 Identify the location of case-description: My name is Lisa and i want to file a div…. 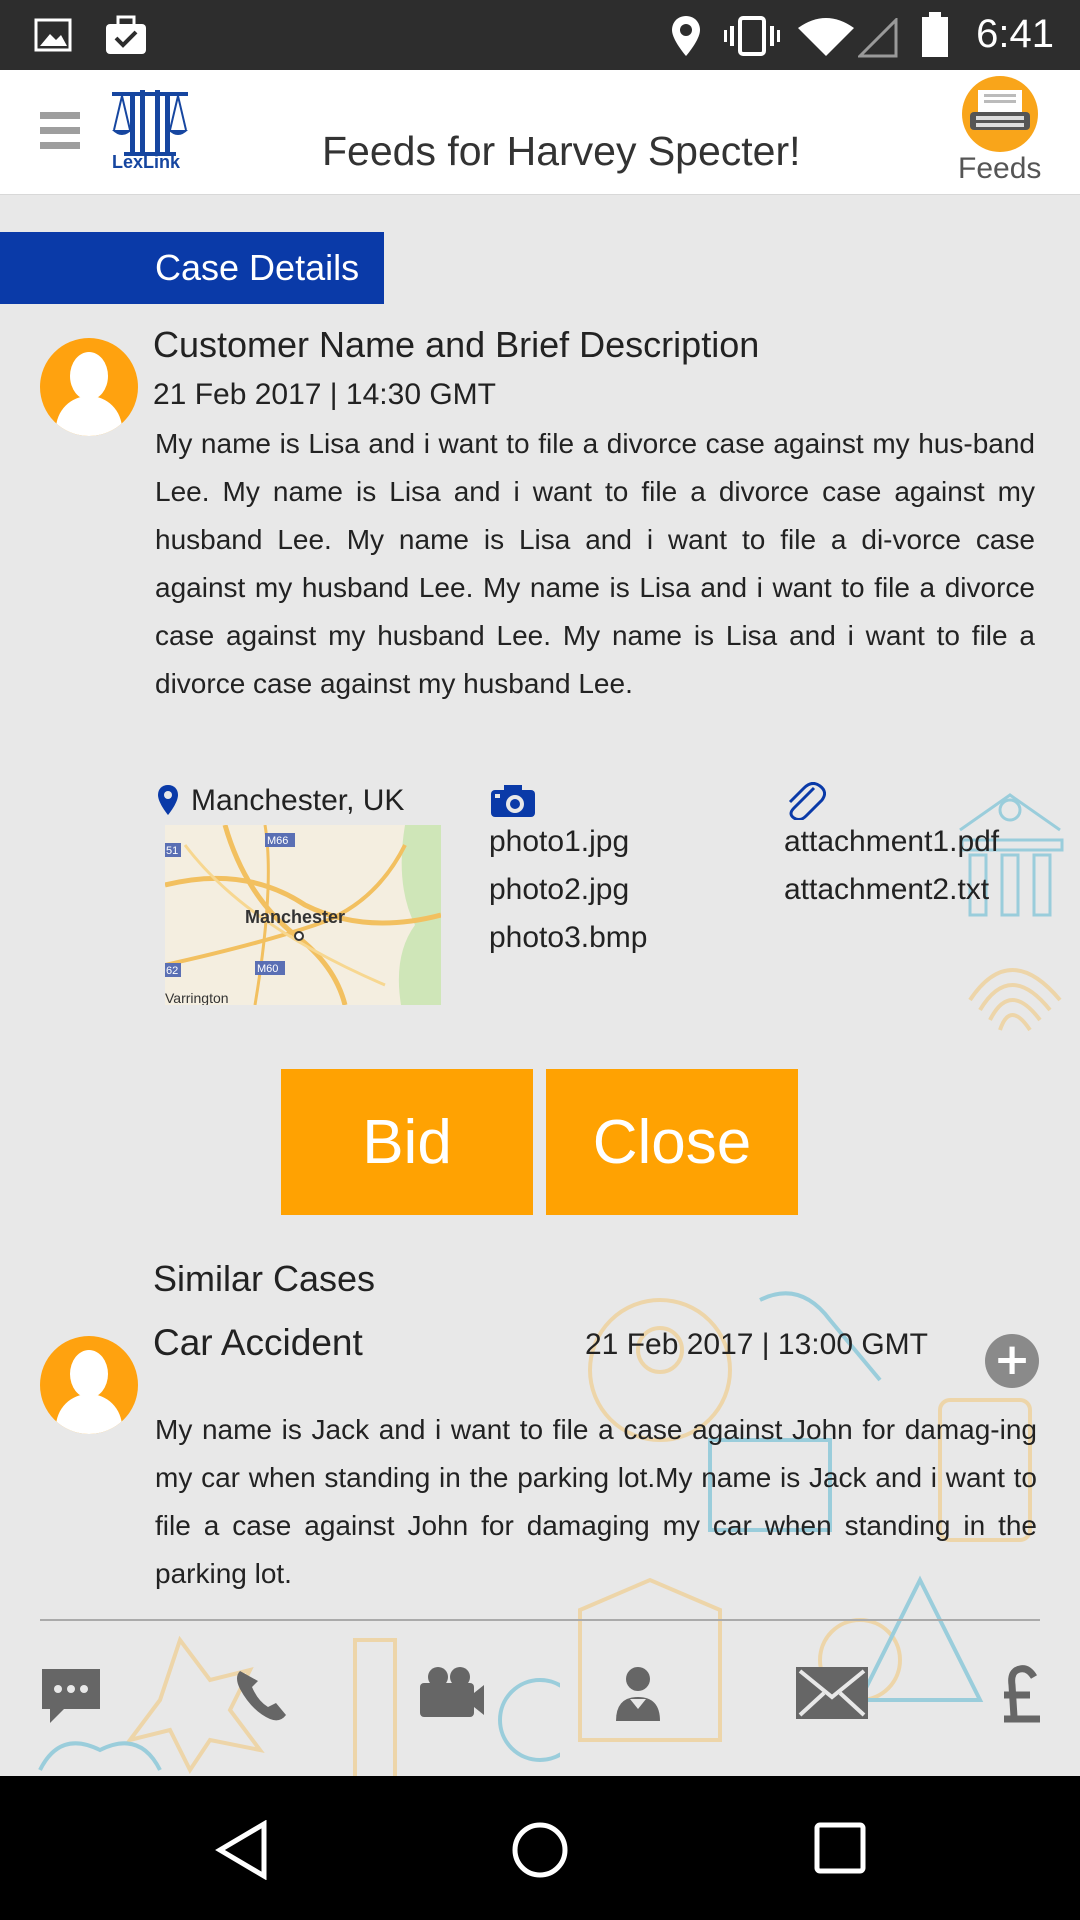
(595, 563).